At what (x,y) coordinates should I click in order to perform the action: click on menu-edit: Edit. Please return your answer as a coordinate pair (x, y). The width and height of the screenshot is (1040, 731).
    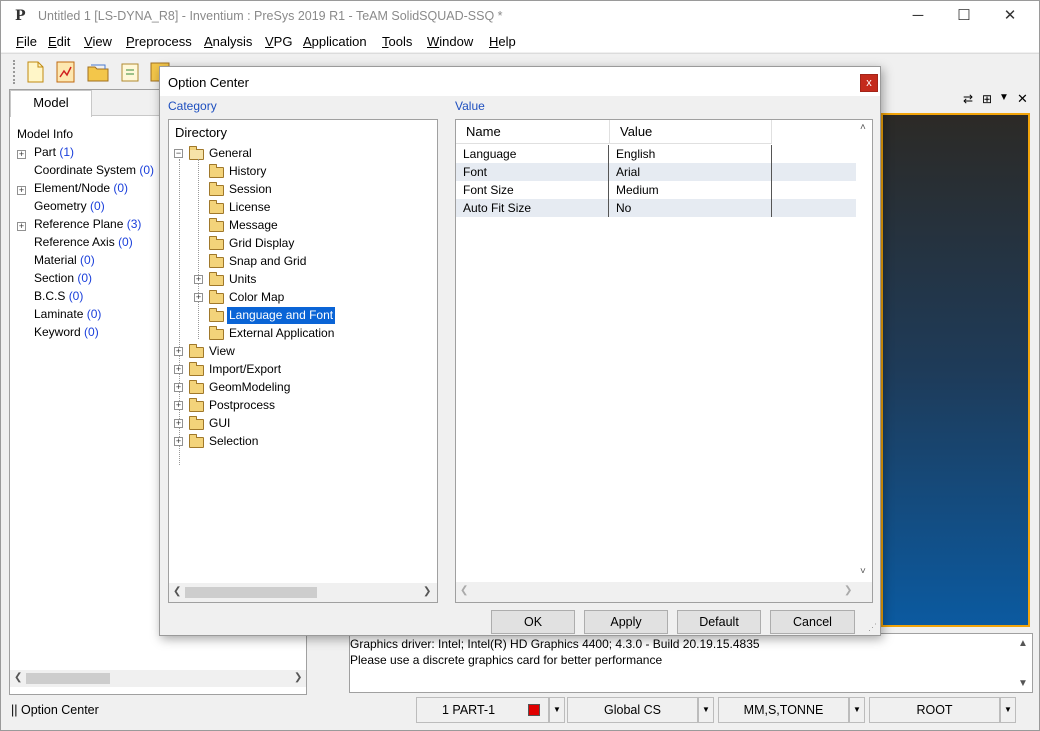
    Looking at the image, I should click on (59, 41).